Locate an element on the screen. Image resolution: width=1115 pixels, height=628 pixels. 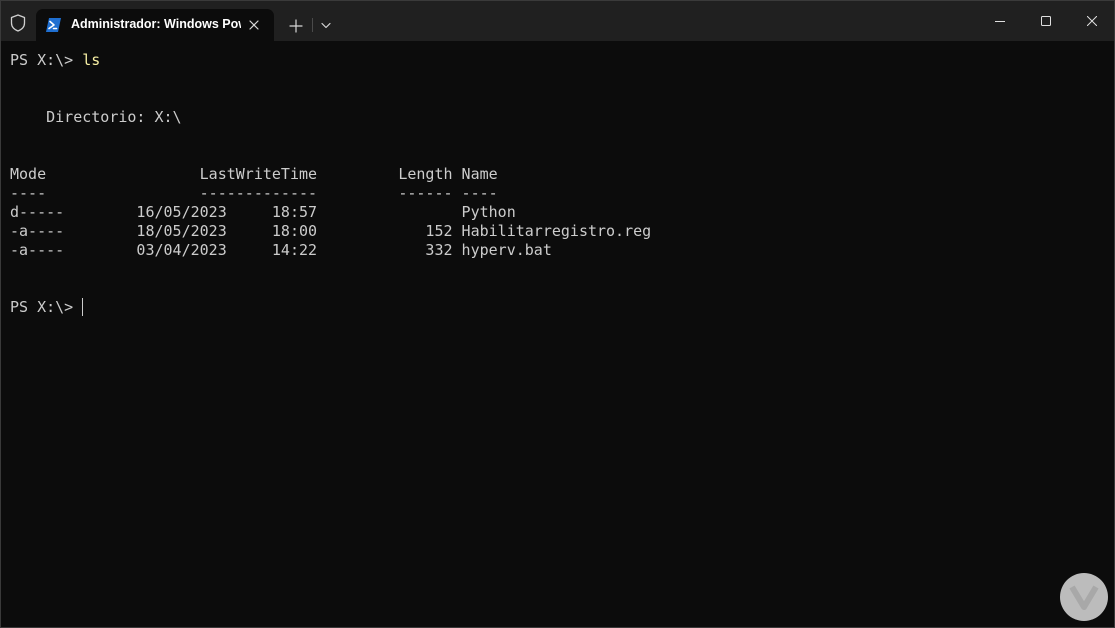
maximize-icon is located at coordinates (1046, 21).